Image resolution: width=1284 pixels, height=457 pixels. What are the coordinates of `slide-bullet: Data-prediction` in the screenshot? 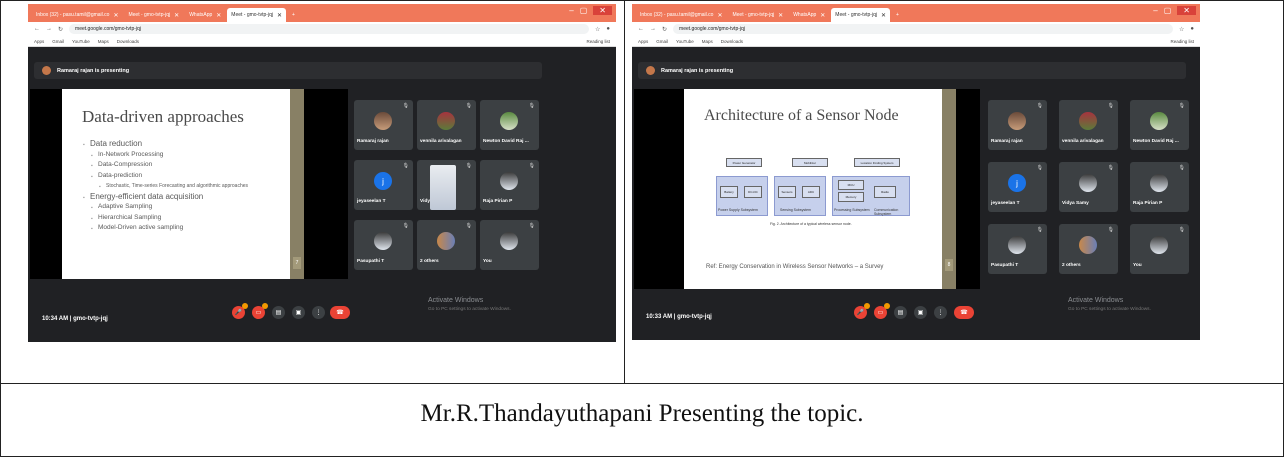 It's located at (190, 176).